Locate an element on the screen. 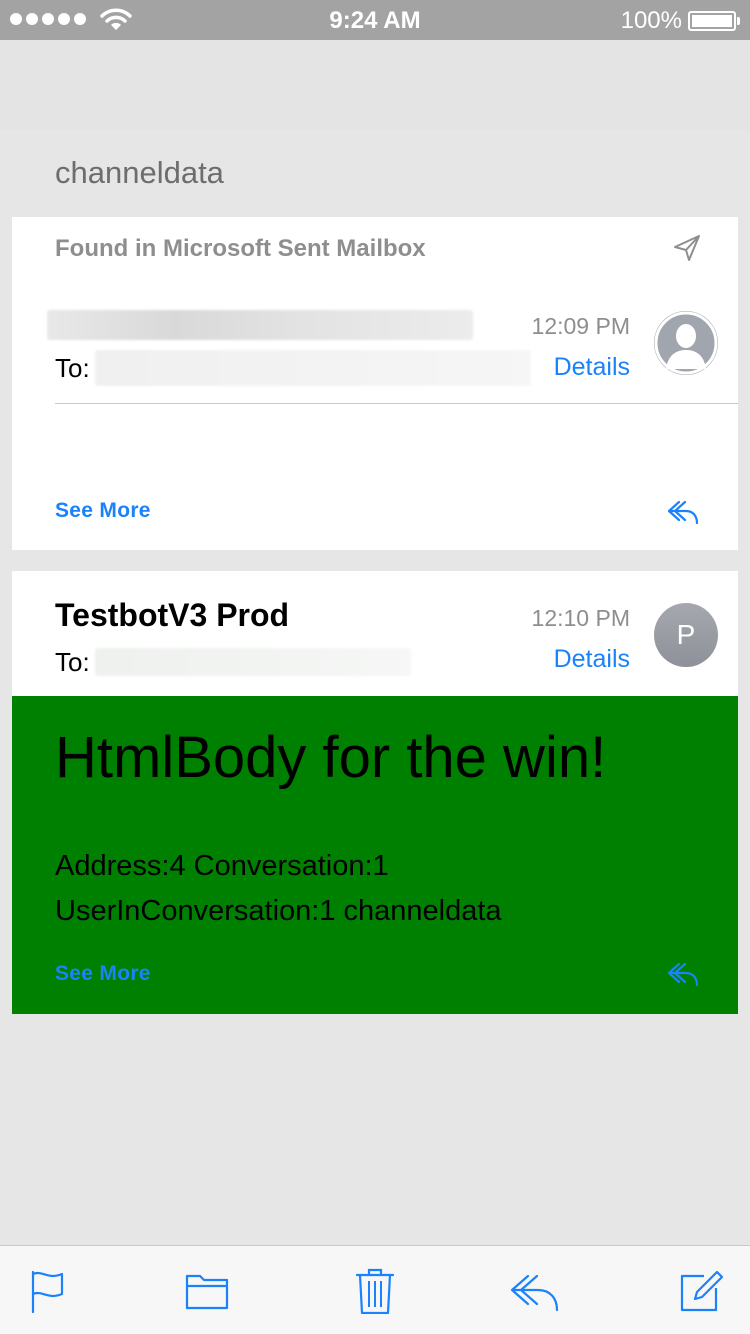 Image resolution: width=750 pixels, height=1334 pixels. avatar is located at coordinates (686, 343).